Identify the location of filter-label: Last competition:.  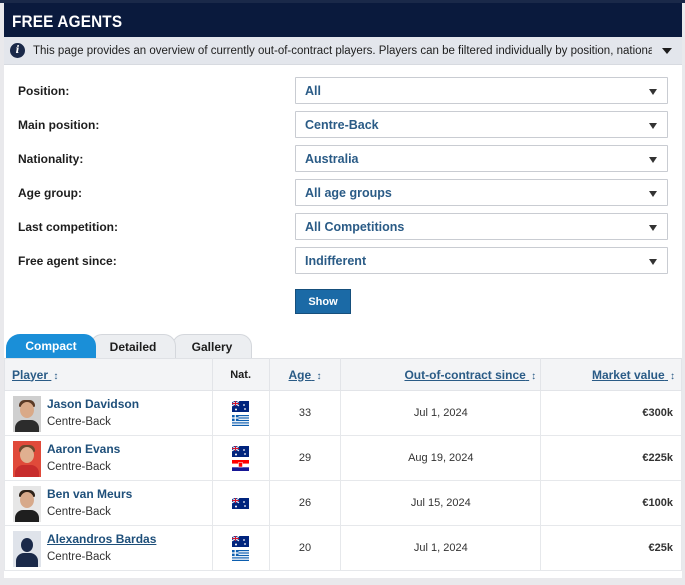
(68, 227).